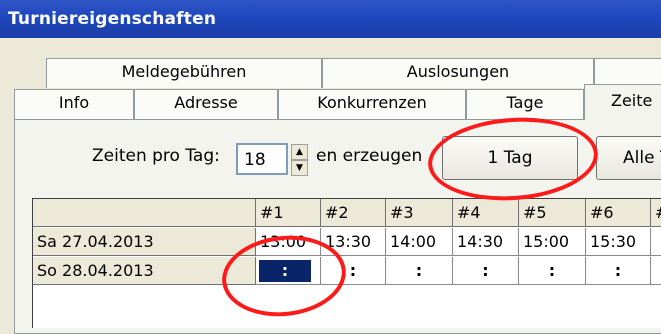  I want to click on window-title: Turniereigenschaften, so click(112, 19).